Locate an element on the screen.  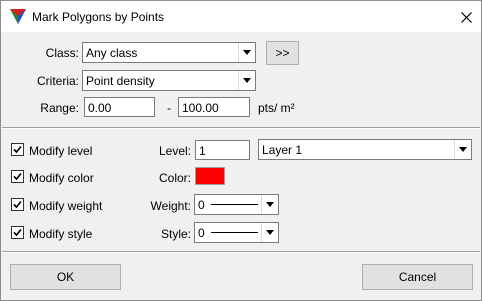
modify-color-label: Modify color is located at coordinates (61, 178).